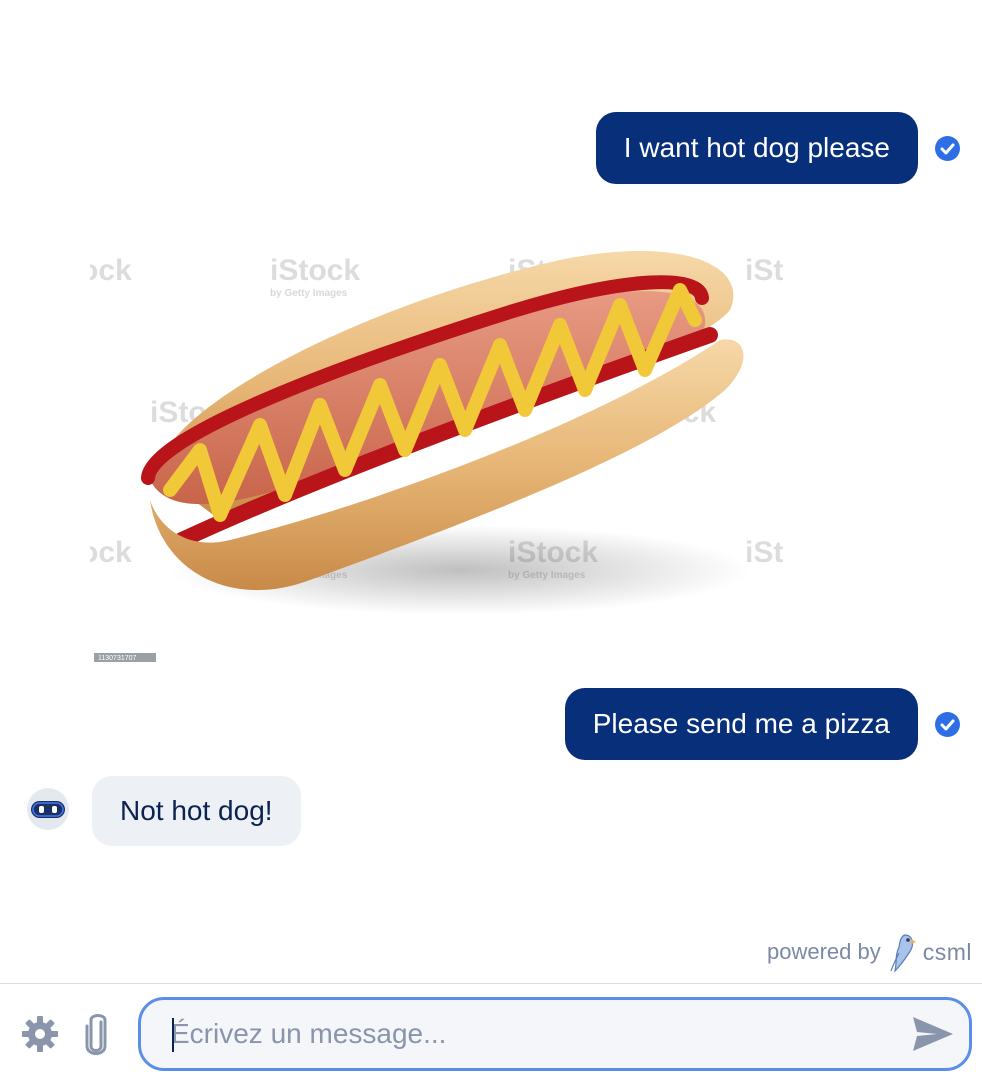 Image resolution: width=982 pixels, height=1080 pixels. Describe the element at coordinates (315, 270) in the screenshot. I see `svg-text: iStock` at that location.